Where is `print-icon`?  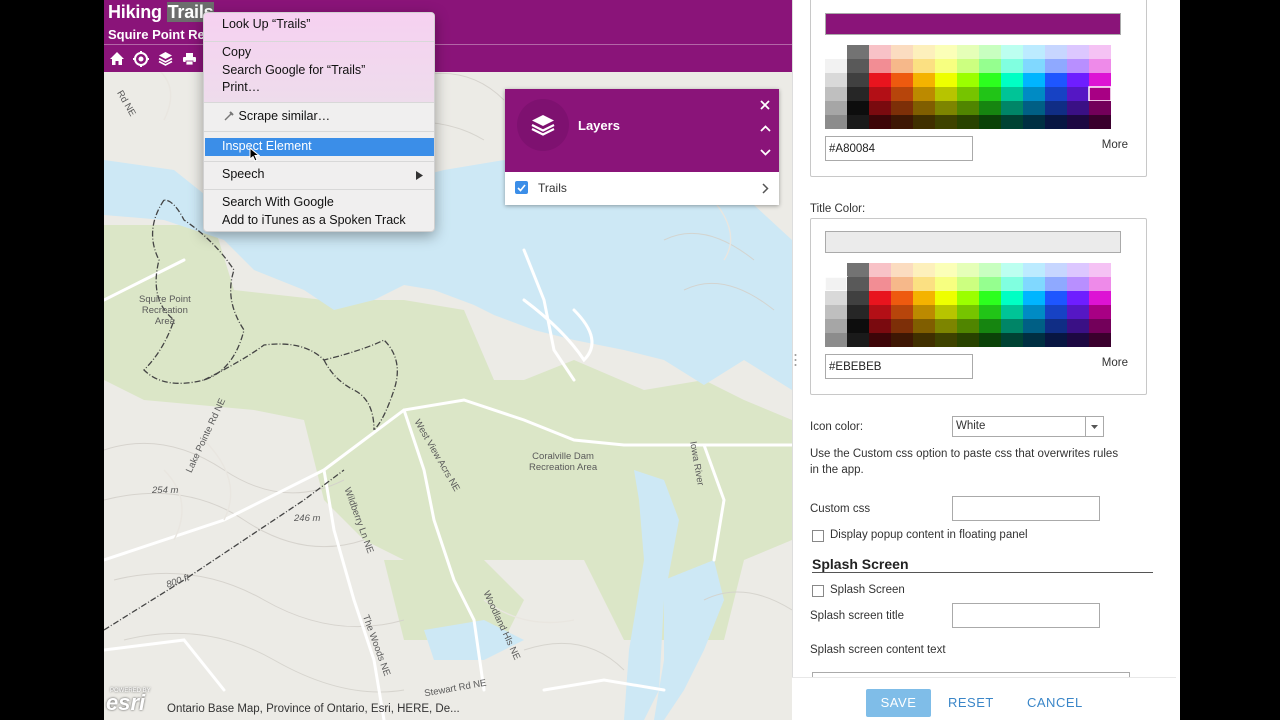 print-icon is located at coordinates (189, 58).